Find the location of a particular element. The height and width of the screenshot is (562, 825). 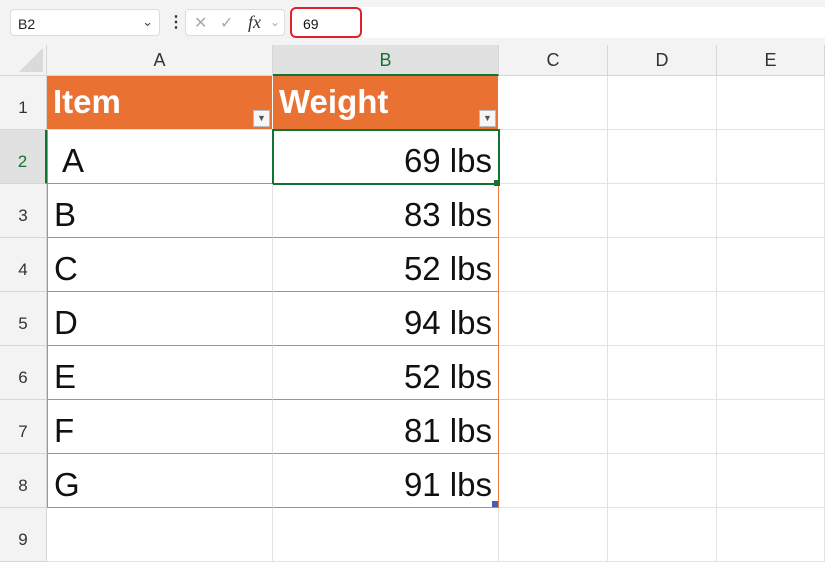

row-header-7: 7 is located at coordinates (23, 427).